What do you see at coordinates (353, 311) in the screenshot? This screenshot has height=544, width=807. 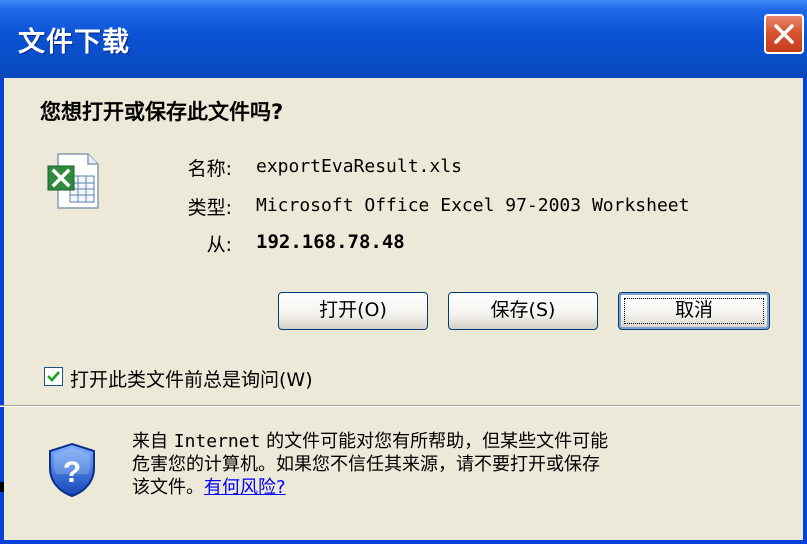 I see `open-button: 打开(O)` at bounding box center [353, 311].